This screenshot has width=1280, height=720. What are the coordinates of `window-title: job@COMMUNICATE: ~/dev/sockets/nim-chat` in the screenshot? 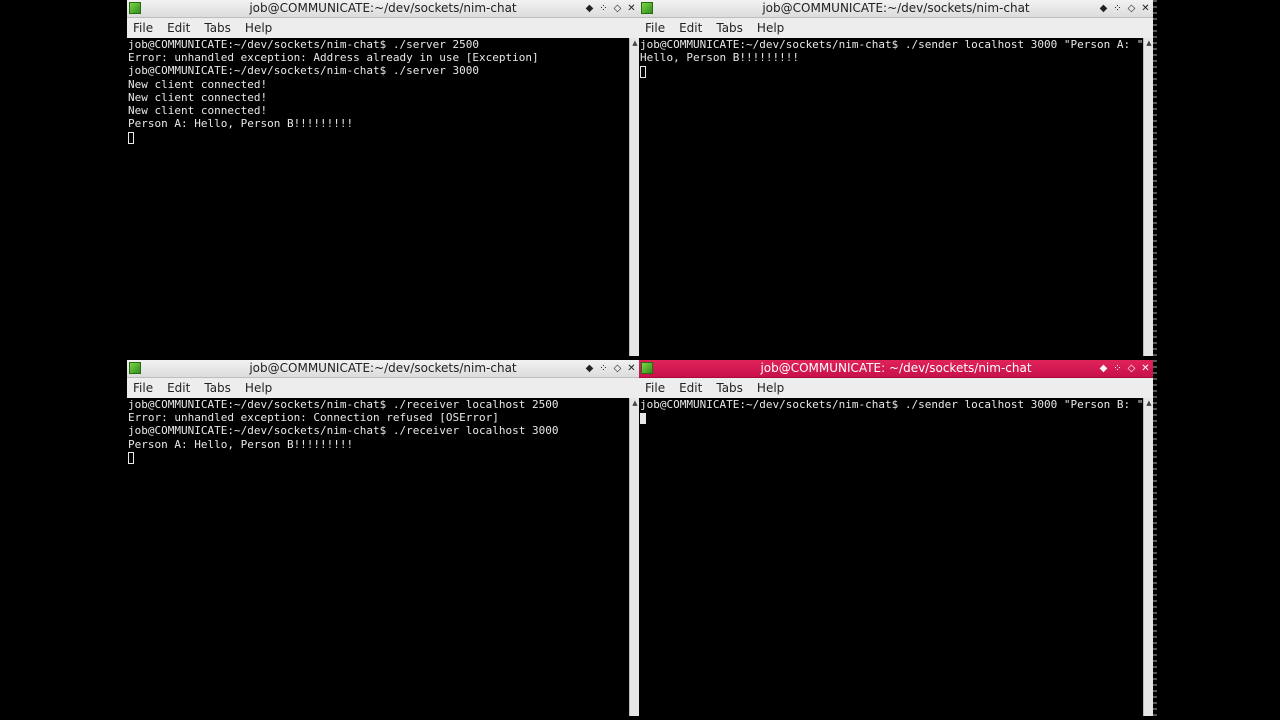 It's located at (896, 368).